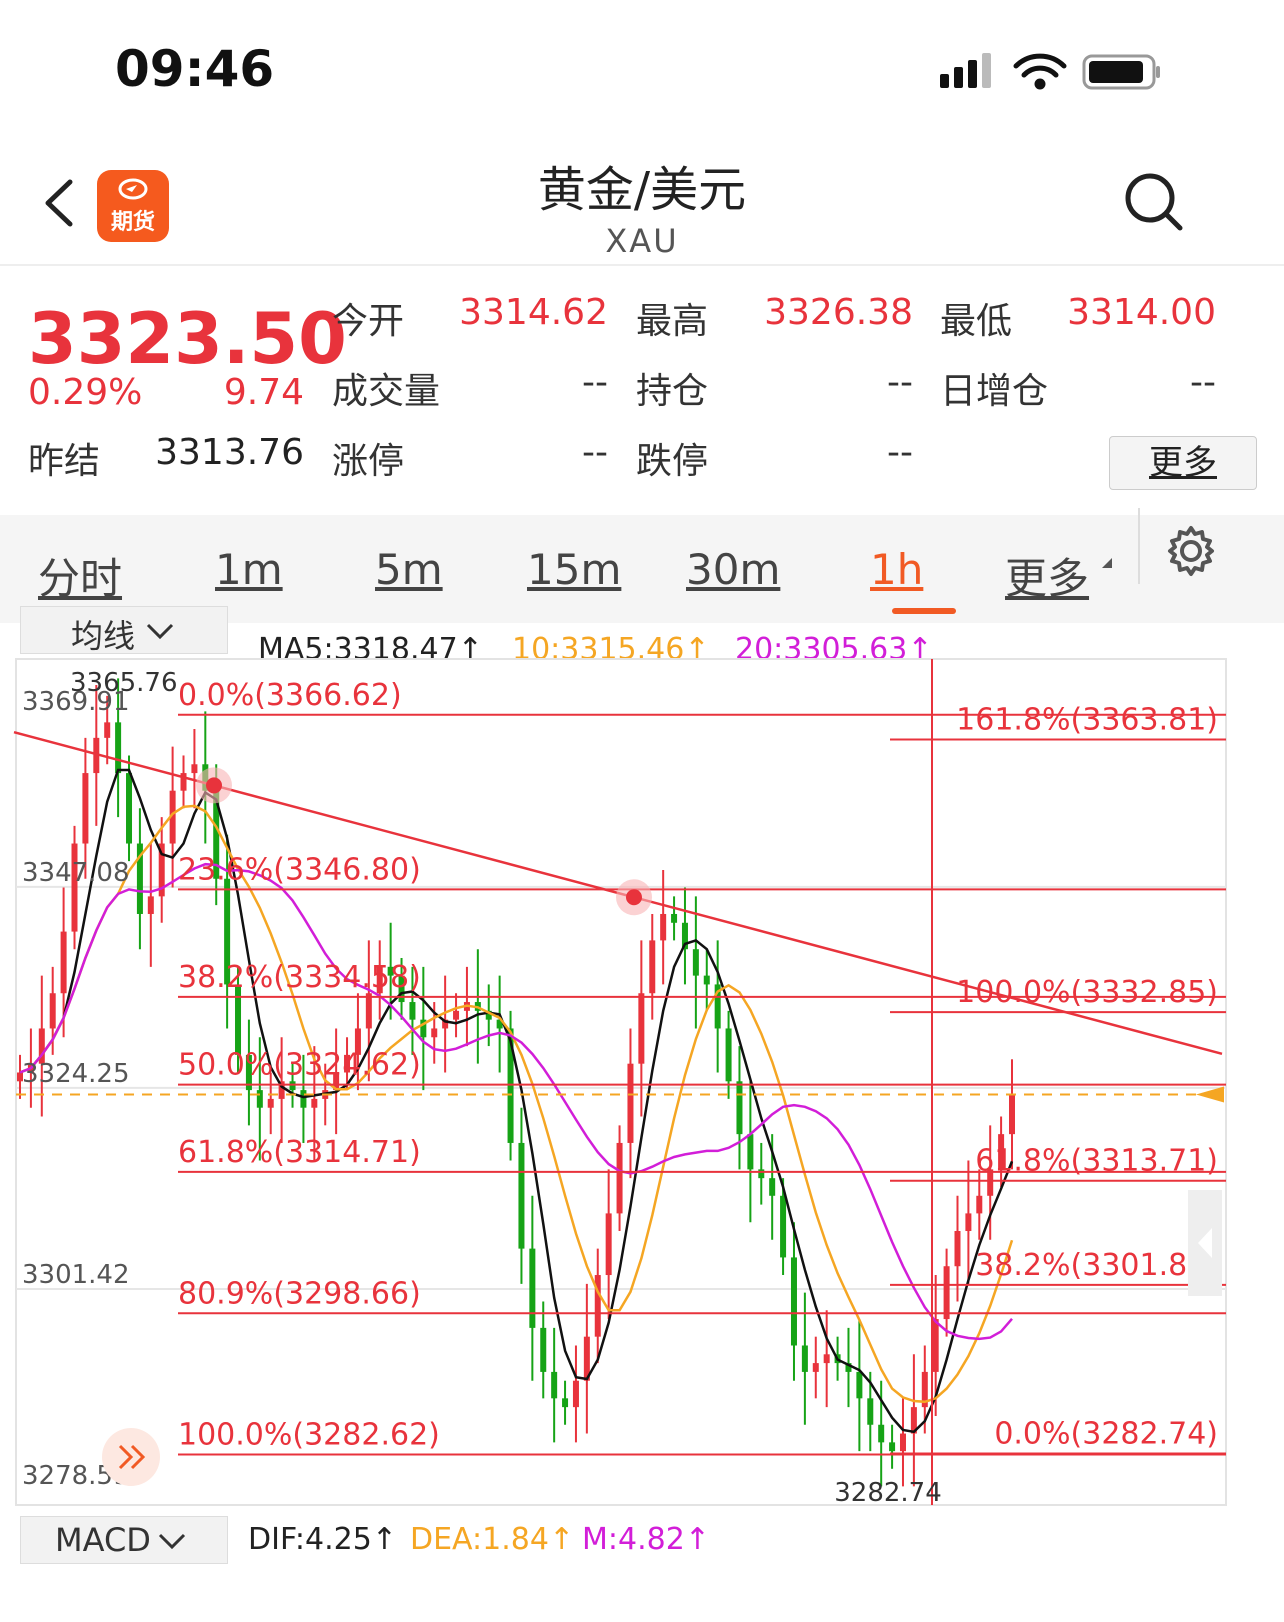 The image size is (1284, 1622). What do you see at coordinates (76, 873) in the screenshot?
I see `y-axis-tick-label: 3347.08` at bounding box center [76, 873].